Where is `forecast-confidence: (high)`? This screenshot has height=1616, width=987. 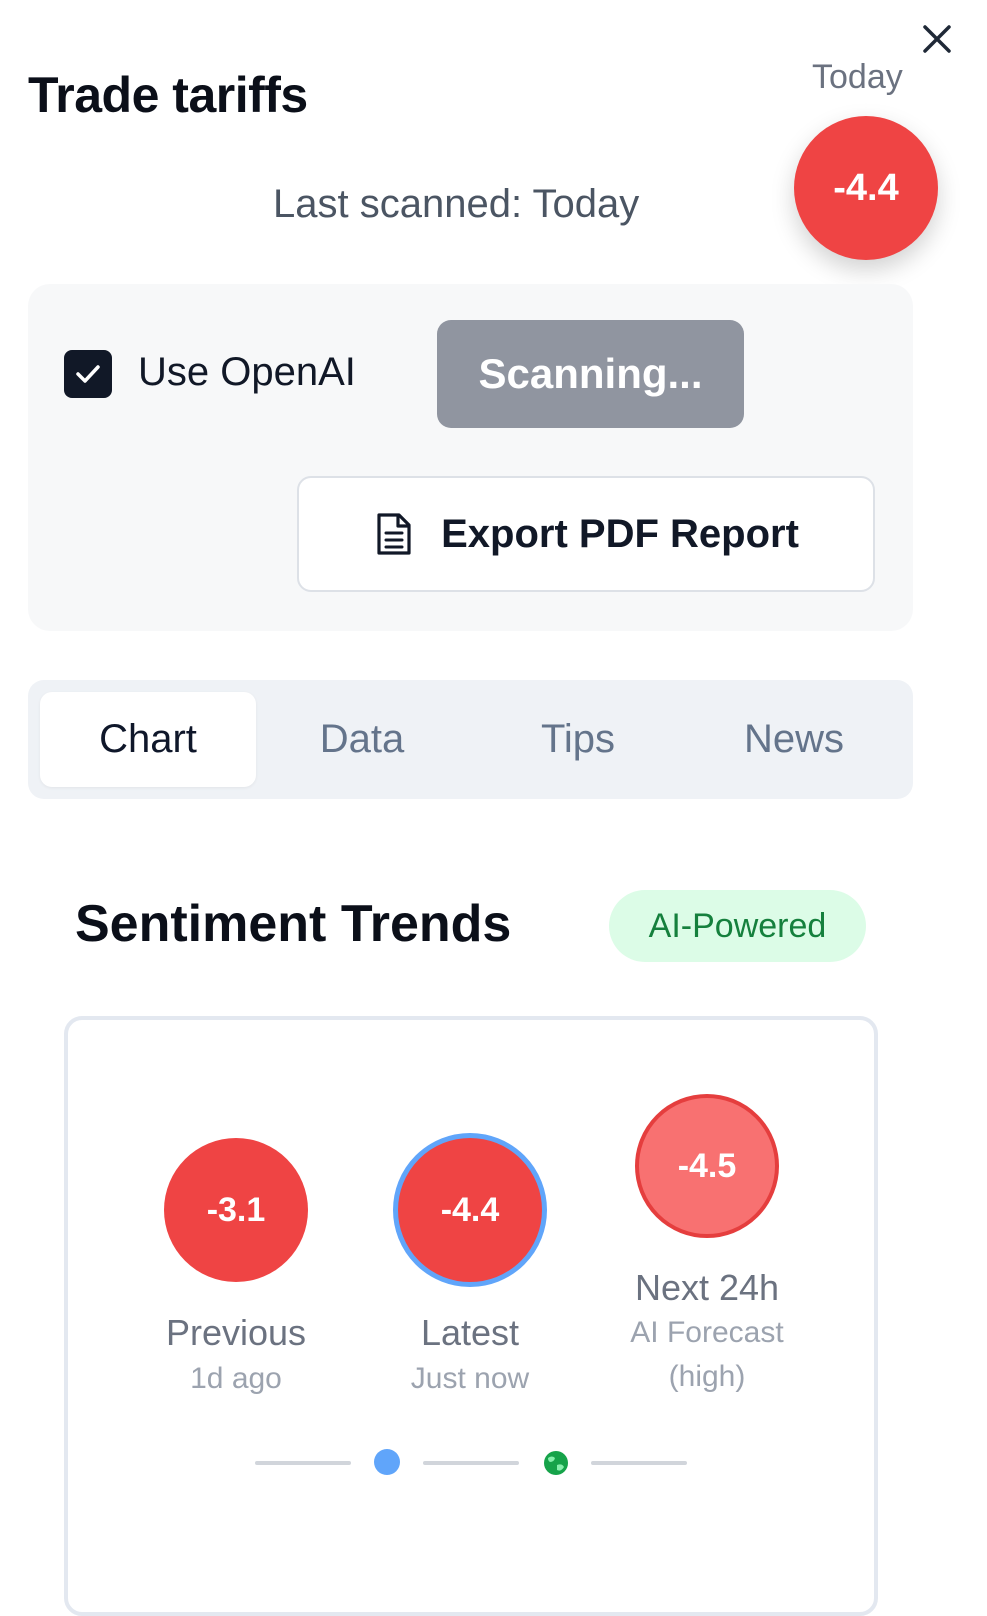
forecast-confidence: (high) is located at coordinates (707, 1376).